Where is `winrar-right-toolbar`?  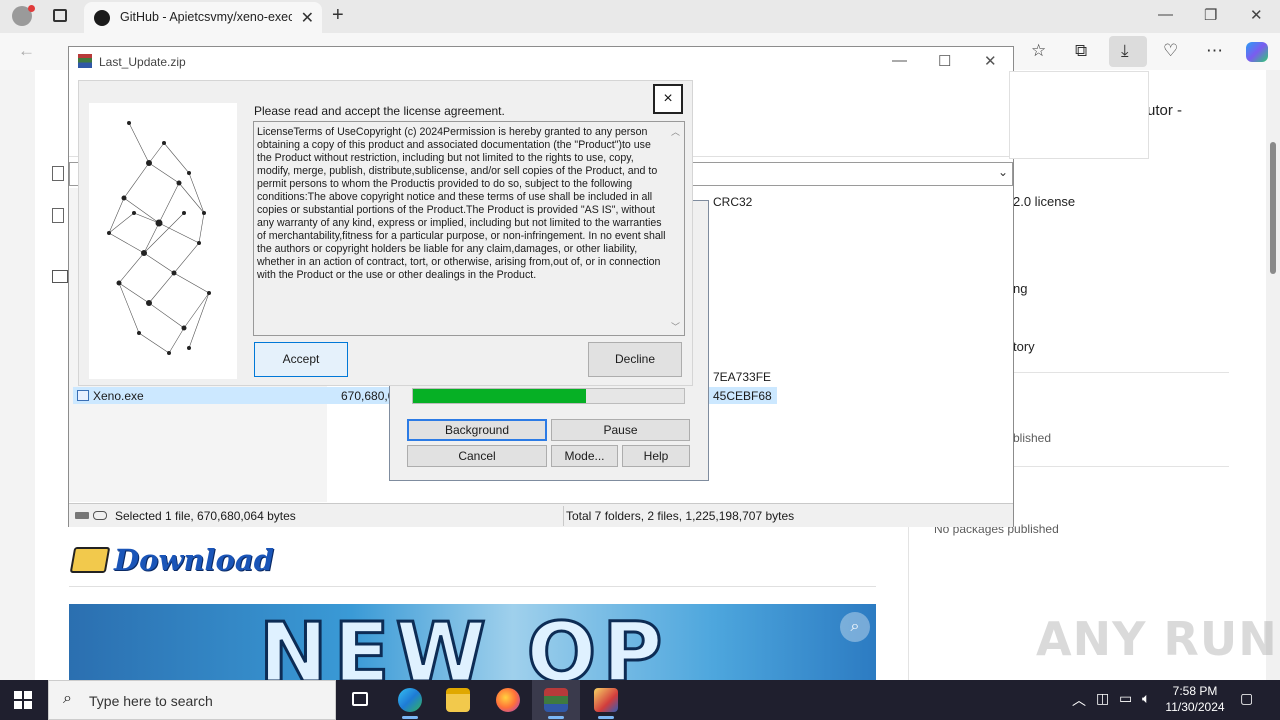 winrar-right-toolbar is located at coordinates (1079, 115).